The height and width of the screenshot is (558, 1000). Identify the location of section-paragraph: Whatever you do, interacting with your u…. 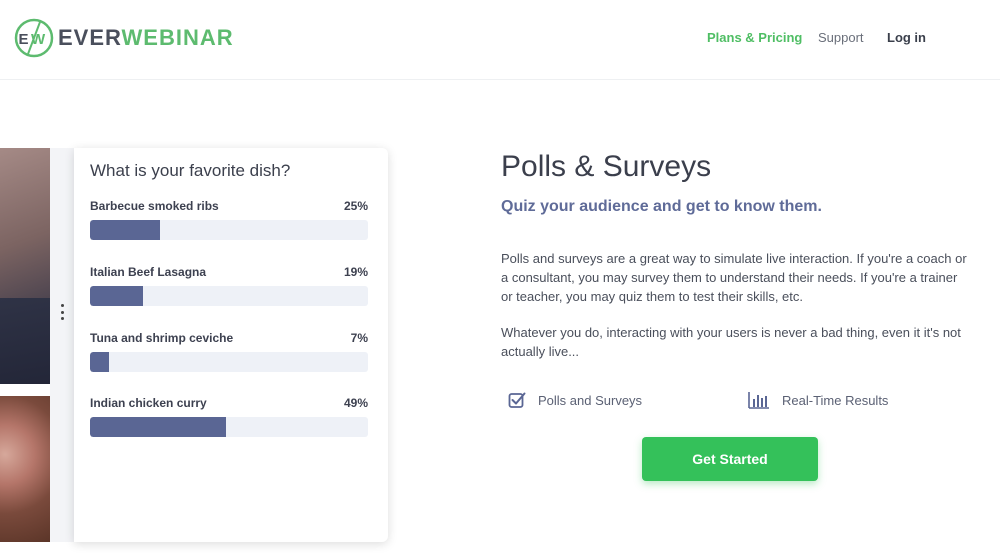
(731, 342).